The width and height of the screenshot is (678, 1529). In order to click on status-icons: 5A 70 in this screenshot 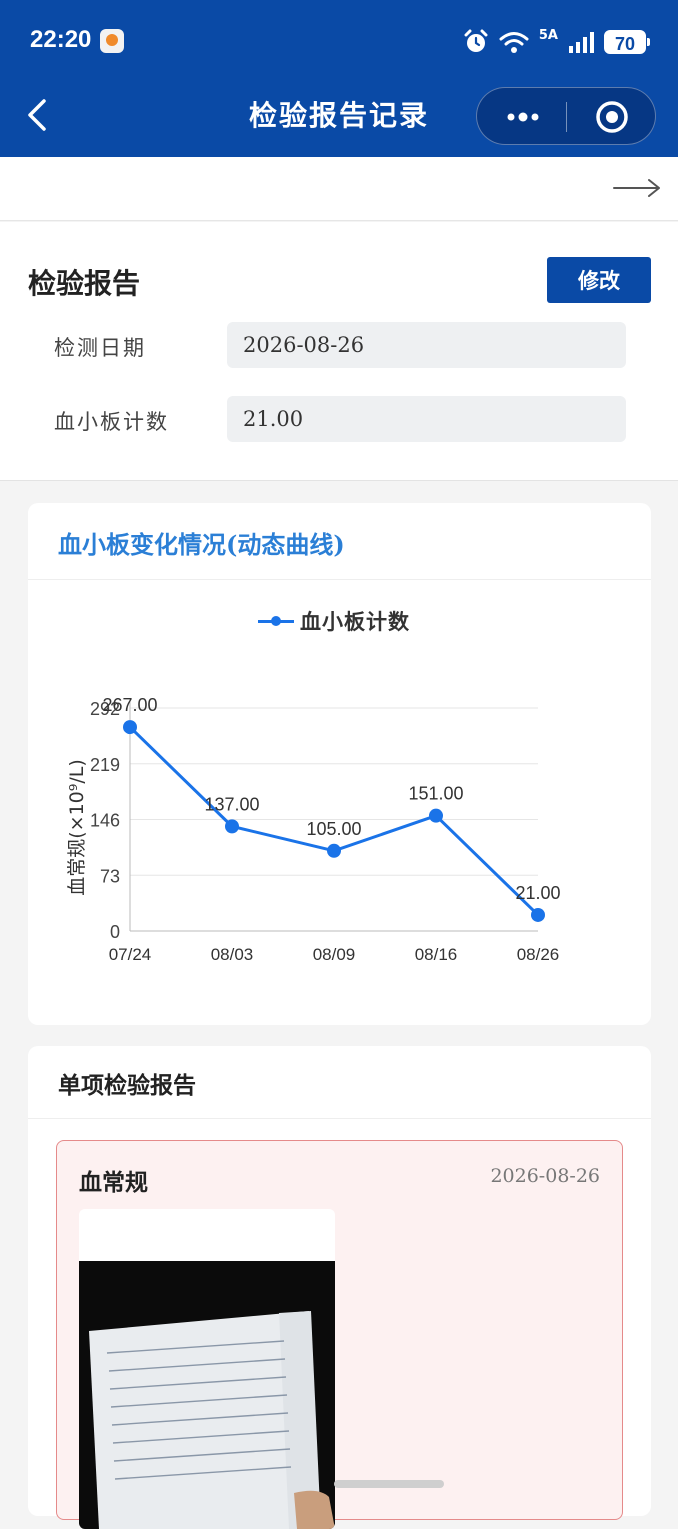, I will do `click(556, 42)`.